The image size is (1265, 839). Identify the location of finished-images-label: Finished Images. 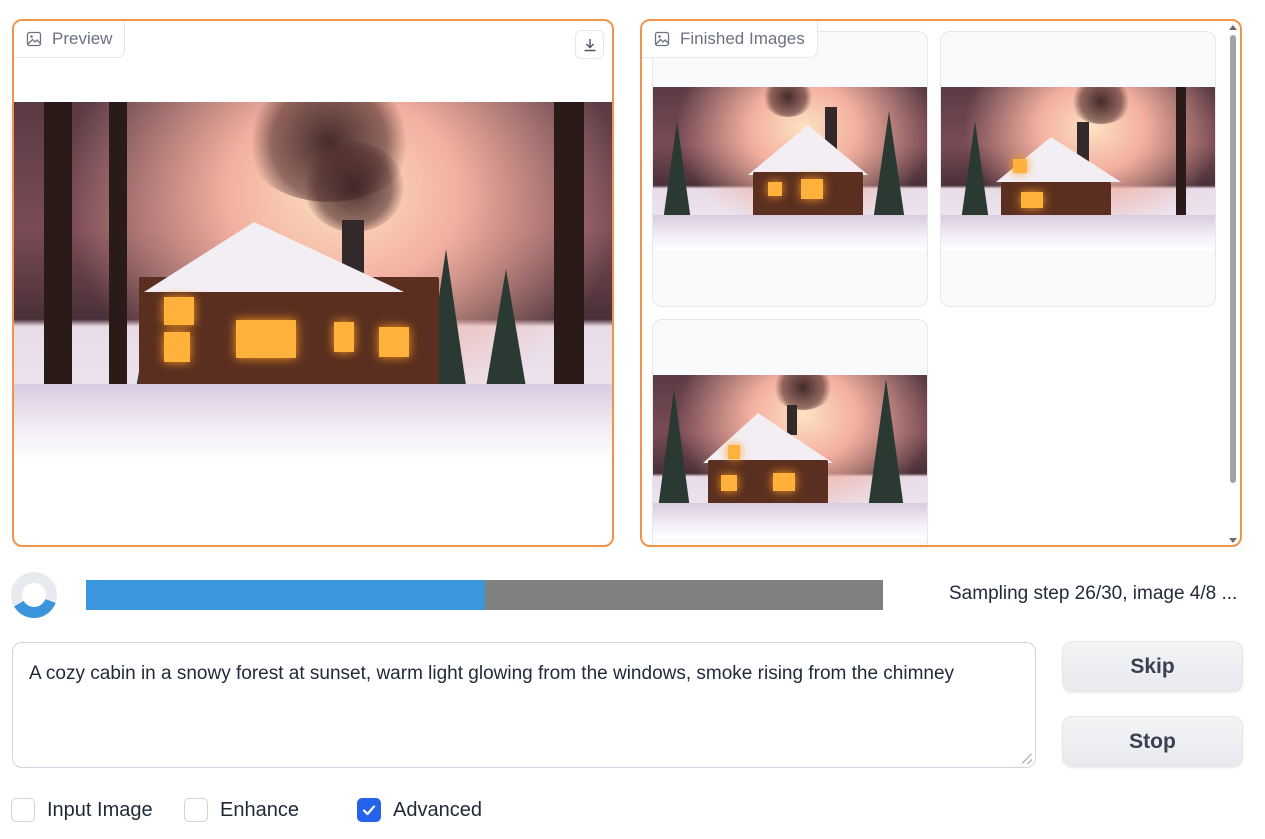
(730, 39).